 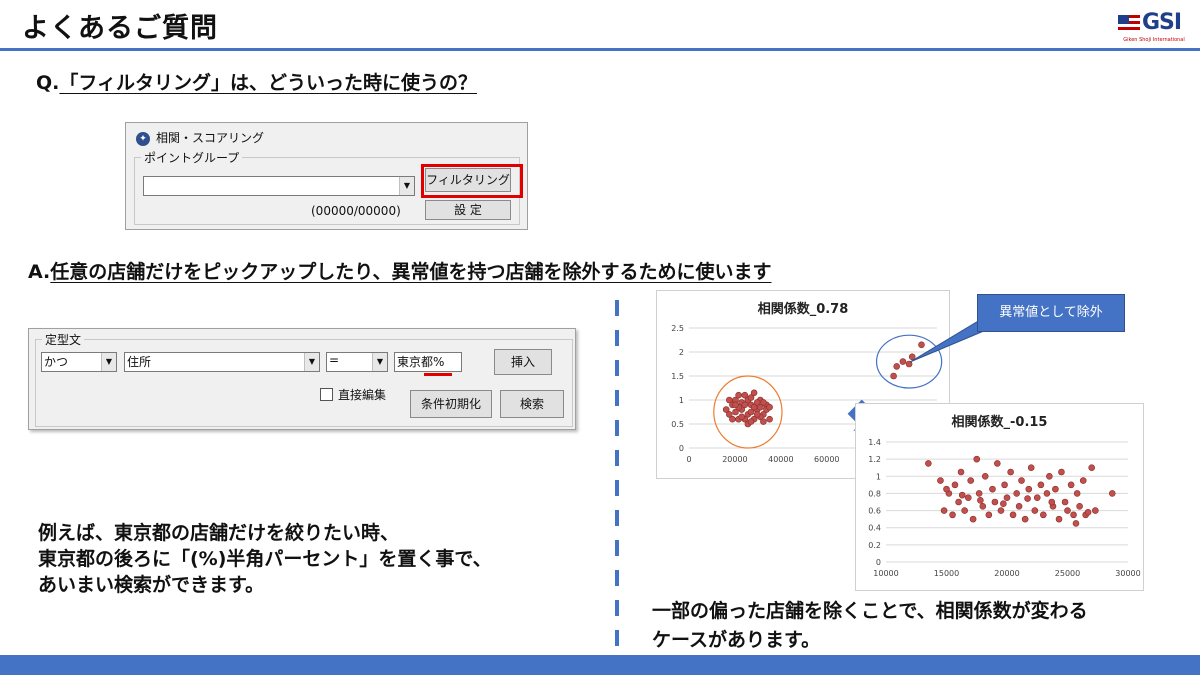 What do you see at coordinates (48, 83) in the screenshot?
I see `question-prefix: Q.` at bounding box center [48, 83].